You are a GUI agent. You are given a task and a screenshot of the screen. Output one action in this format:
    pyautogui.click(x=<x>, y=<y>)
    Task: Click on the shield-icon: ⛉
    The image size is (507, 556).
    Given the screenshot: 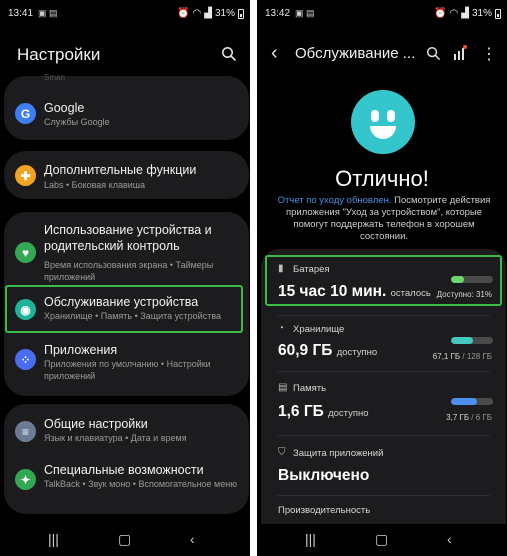 What is the action you would take?
    pyautogui.click(x=282, y=452)
    